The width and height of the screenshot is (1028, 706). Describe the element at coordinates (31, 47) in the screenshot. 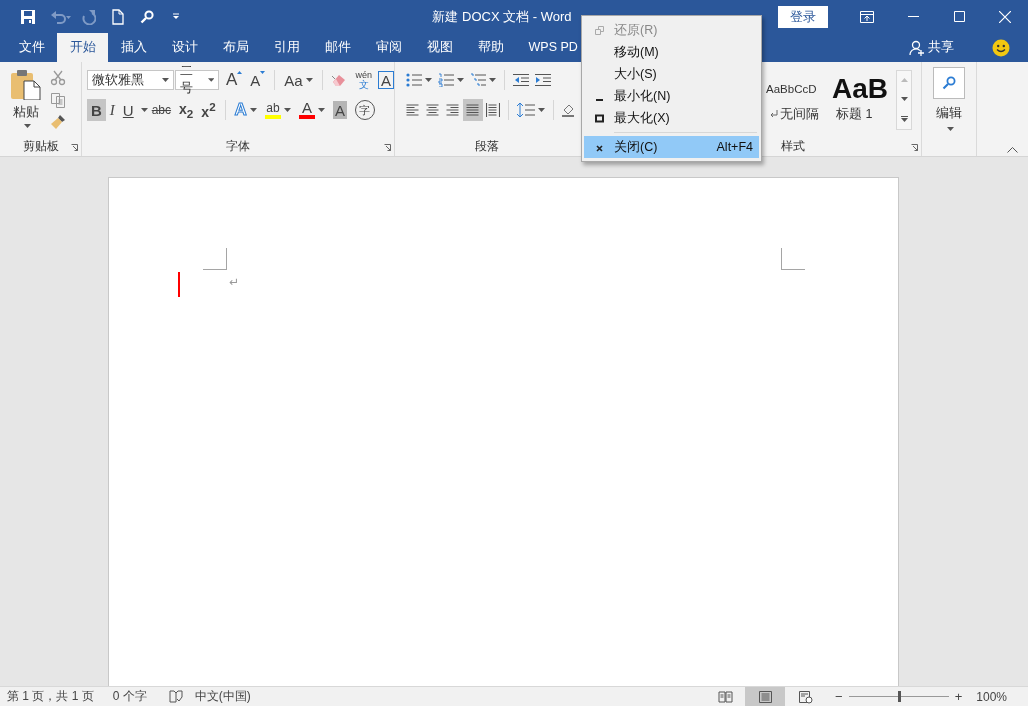

I see `ribbon-tab: 文件` at that location.